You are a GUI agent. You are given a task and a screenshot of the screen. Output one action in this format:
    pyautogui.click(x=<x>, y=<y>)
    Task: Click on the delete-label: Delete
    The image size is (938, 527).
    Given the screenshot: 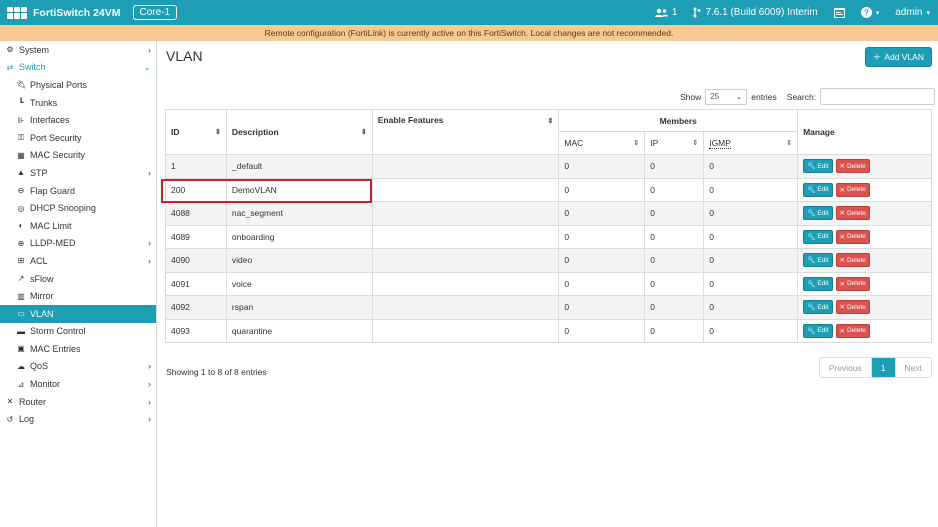 What is the action you would take?
    pyautogui.click(x=856, y=166)
    